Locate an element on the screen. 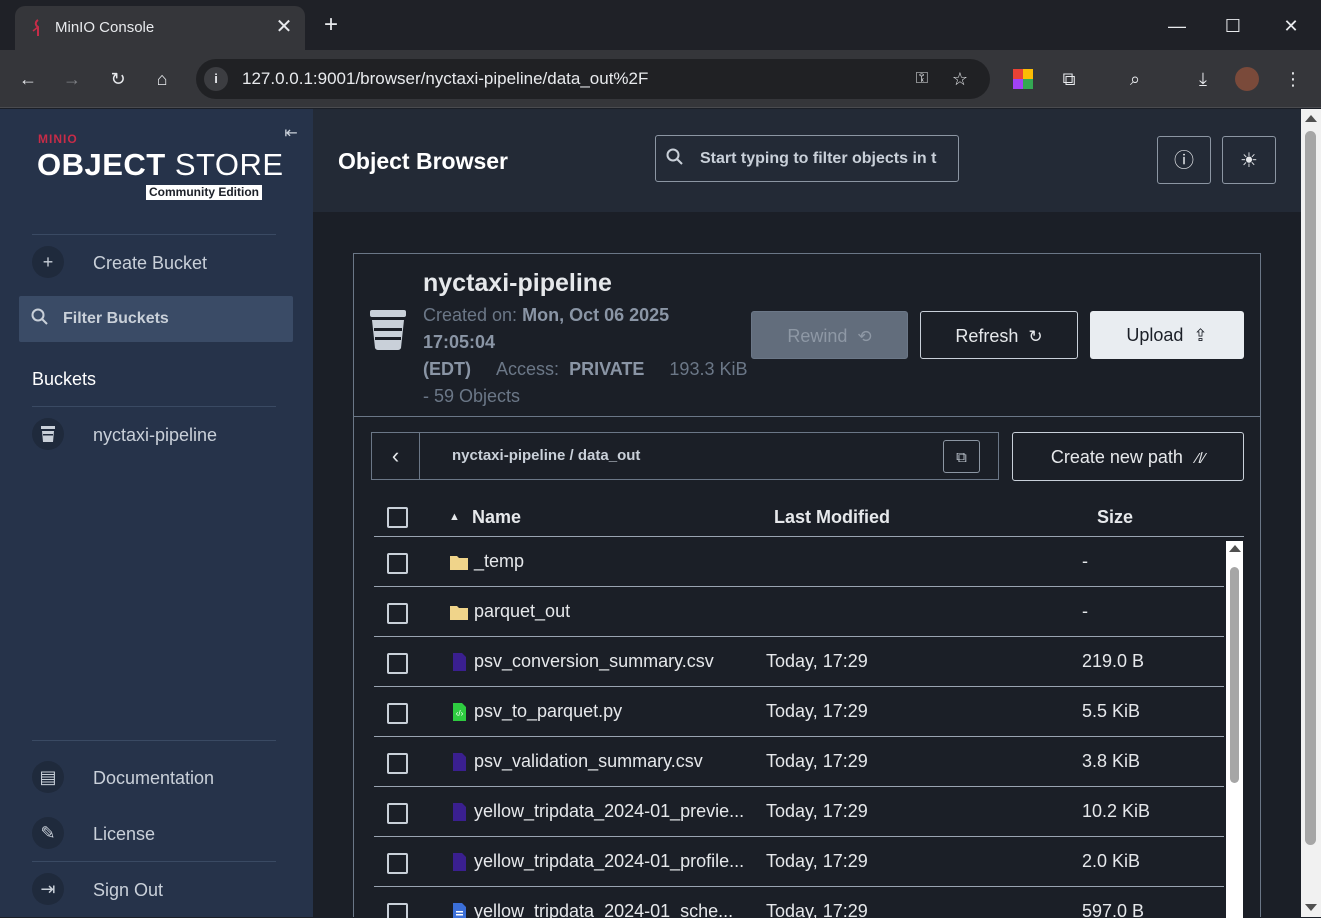 The height and width of the screenshot is (918, 1321). sidebar-item-bucket: nyctaxi-pipeline is located at coordinates (162, 436).